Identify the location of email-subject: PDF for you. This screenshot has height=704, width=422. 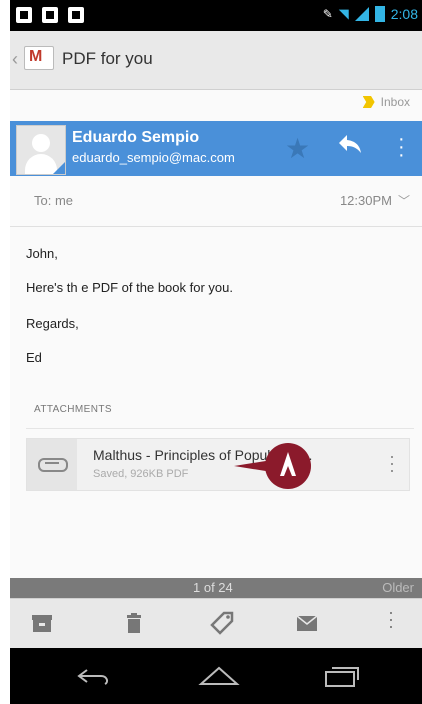
(107, 58).